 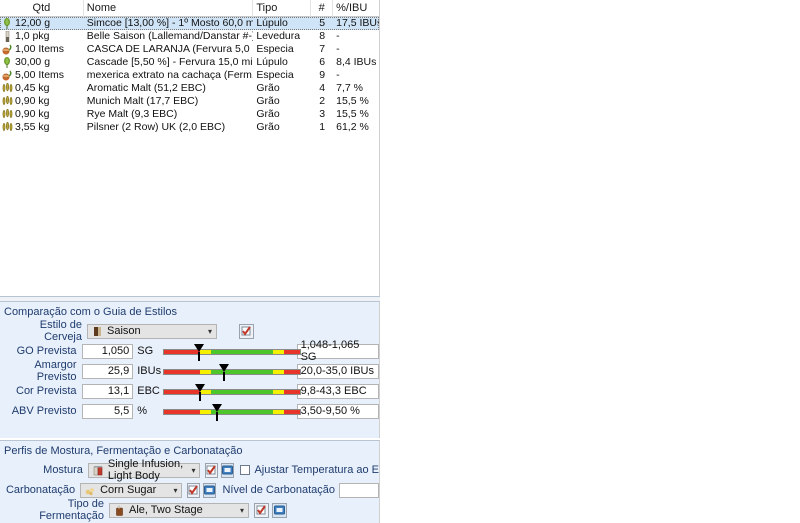 What do you see at coordinates (322, 62) in the screenshot?
I see `cell-number: 6` at bounding box center [322, 62].